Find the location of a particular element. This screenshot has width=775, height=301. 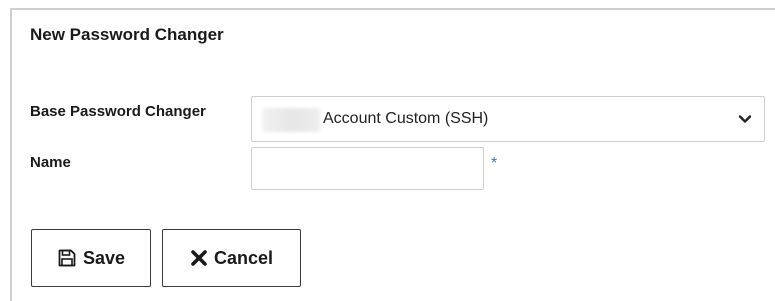

name-input is located at coordinates (367, 168).